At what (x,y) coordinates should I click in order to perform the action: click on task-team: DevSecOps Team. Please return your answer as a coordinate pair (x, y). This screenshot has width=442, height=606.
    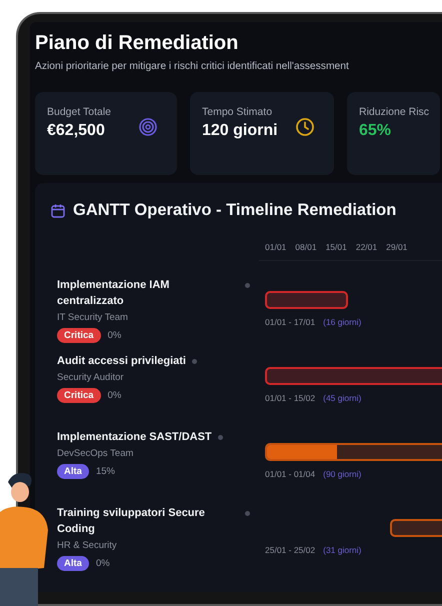
    Looking at the image, I should click on (95, 453).